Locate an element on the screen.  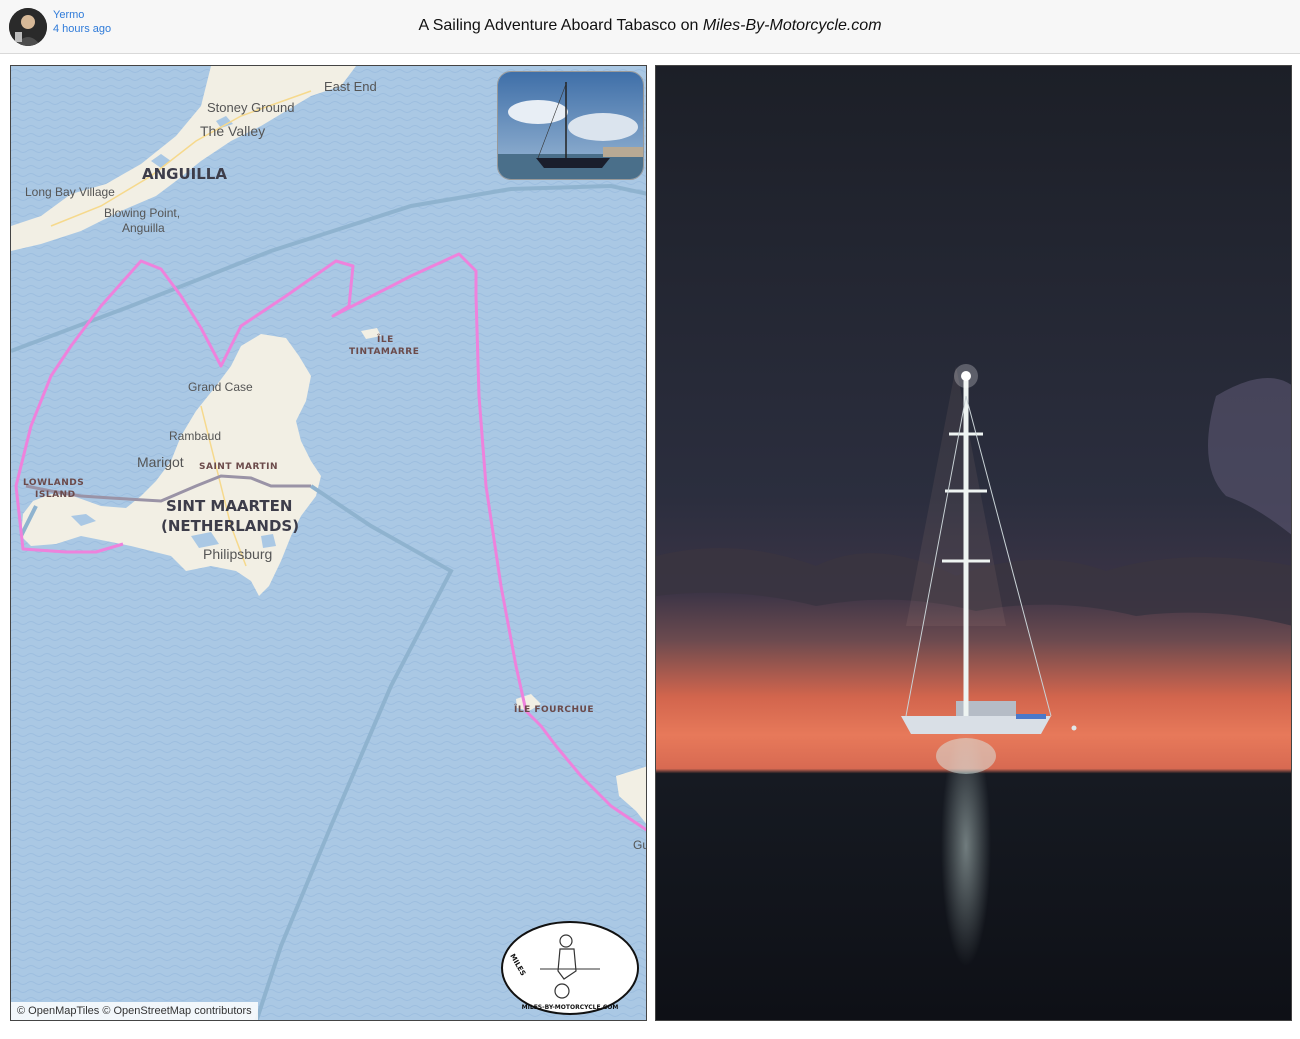
label-saint-martin: SAINT MARTIN is located at coordinates (238, 467).